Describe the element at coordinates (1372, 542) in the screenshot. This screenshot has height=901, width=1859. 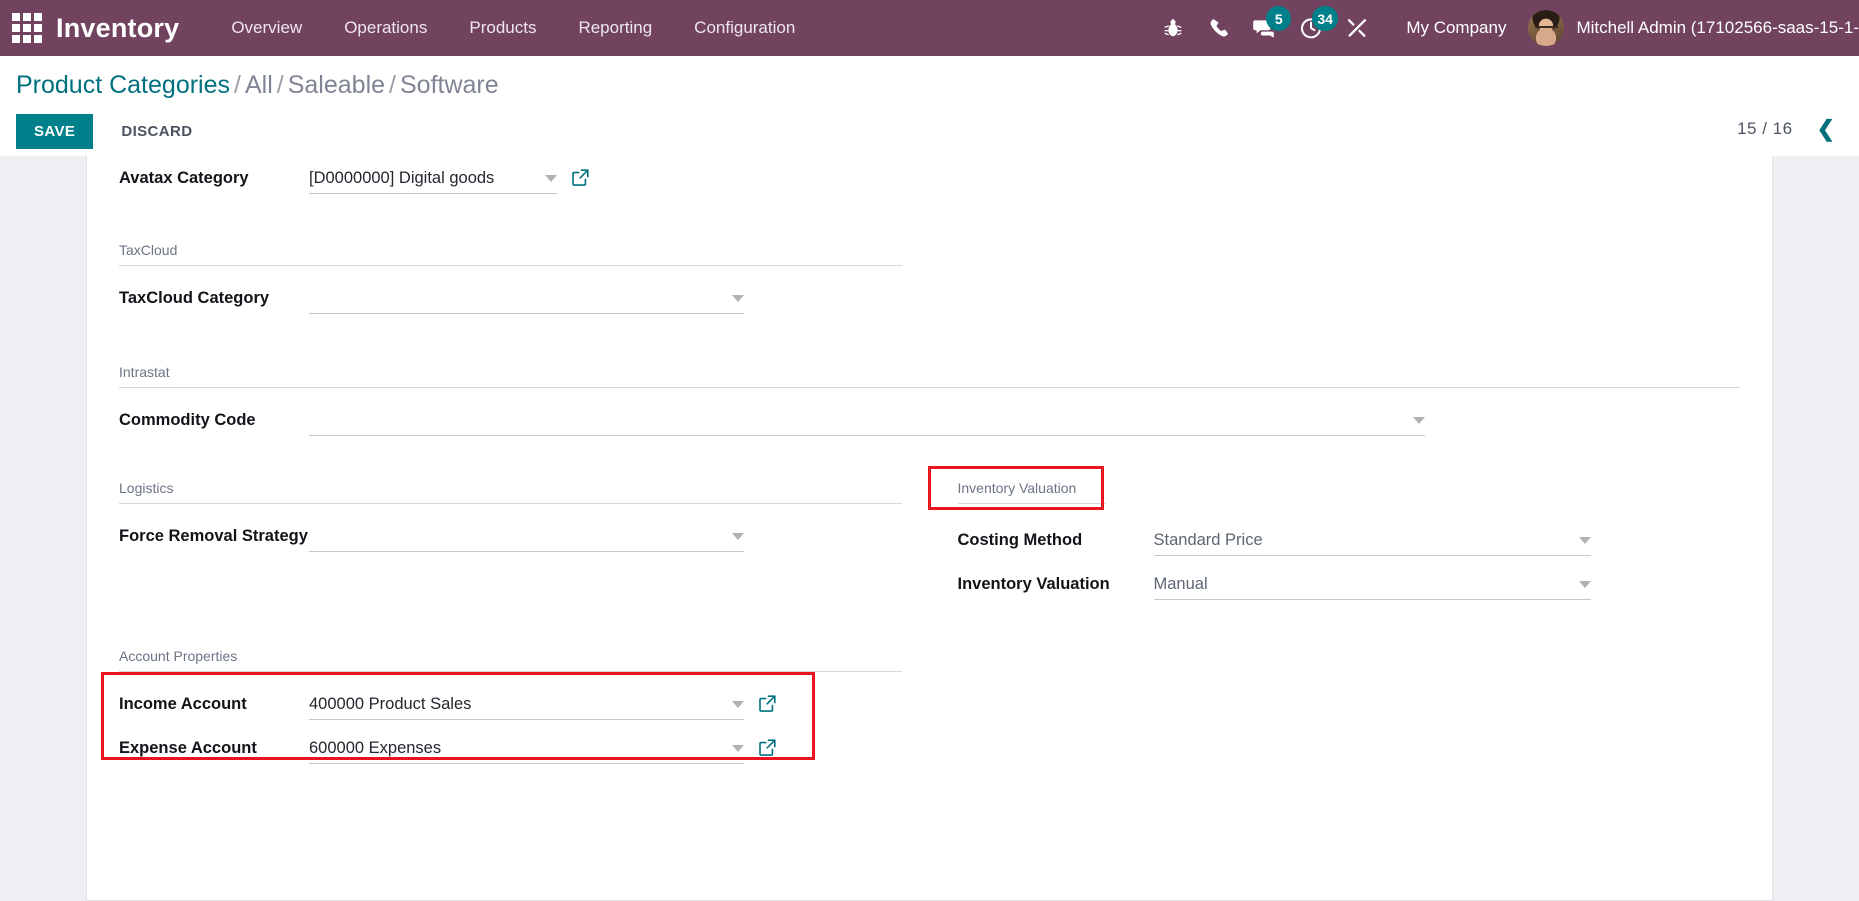
I see `costing-method-input: Standard Price` at that location.